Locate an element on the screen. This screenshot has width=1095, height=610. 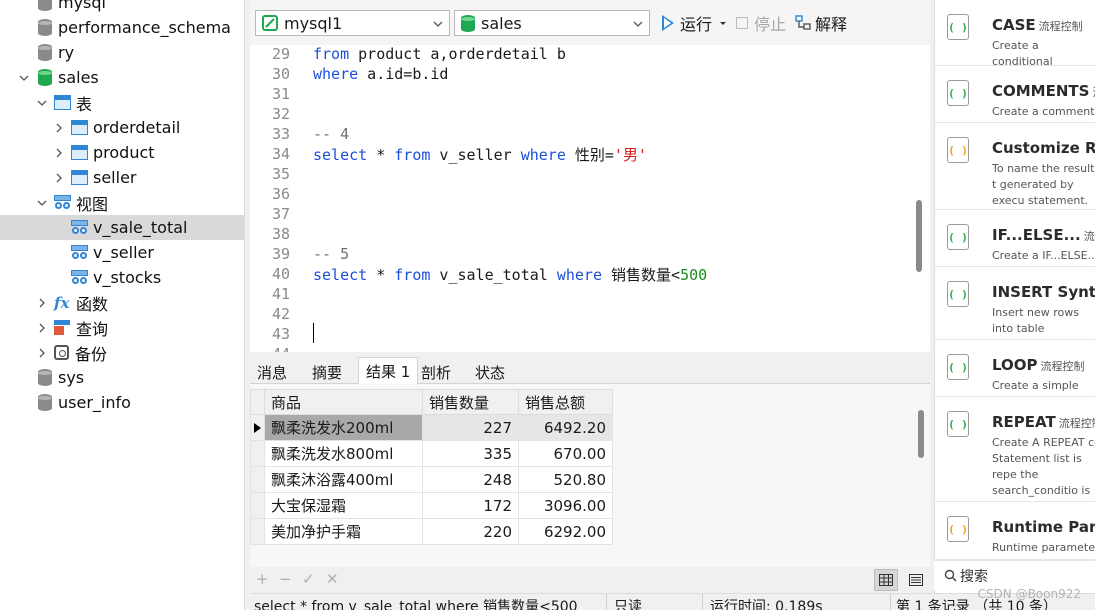
tree-item-functions: fx 函数 is located at coordinates (122, 302).